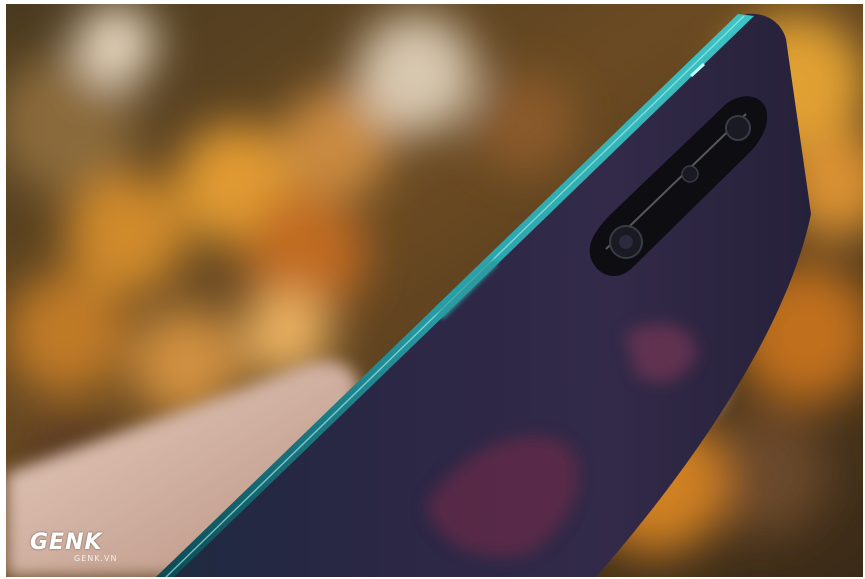 This screenshot has height=579, width=865. I want to click on watermark-site: GENK.VN, so click(96, 558).